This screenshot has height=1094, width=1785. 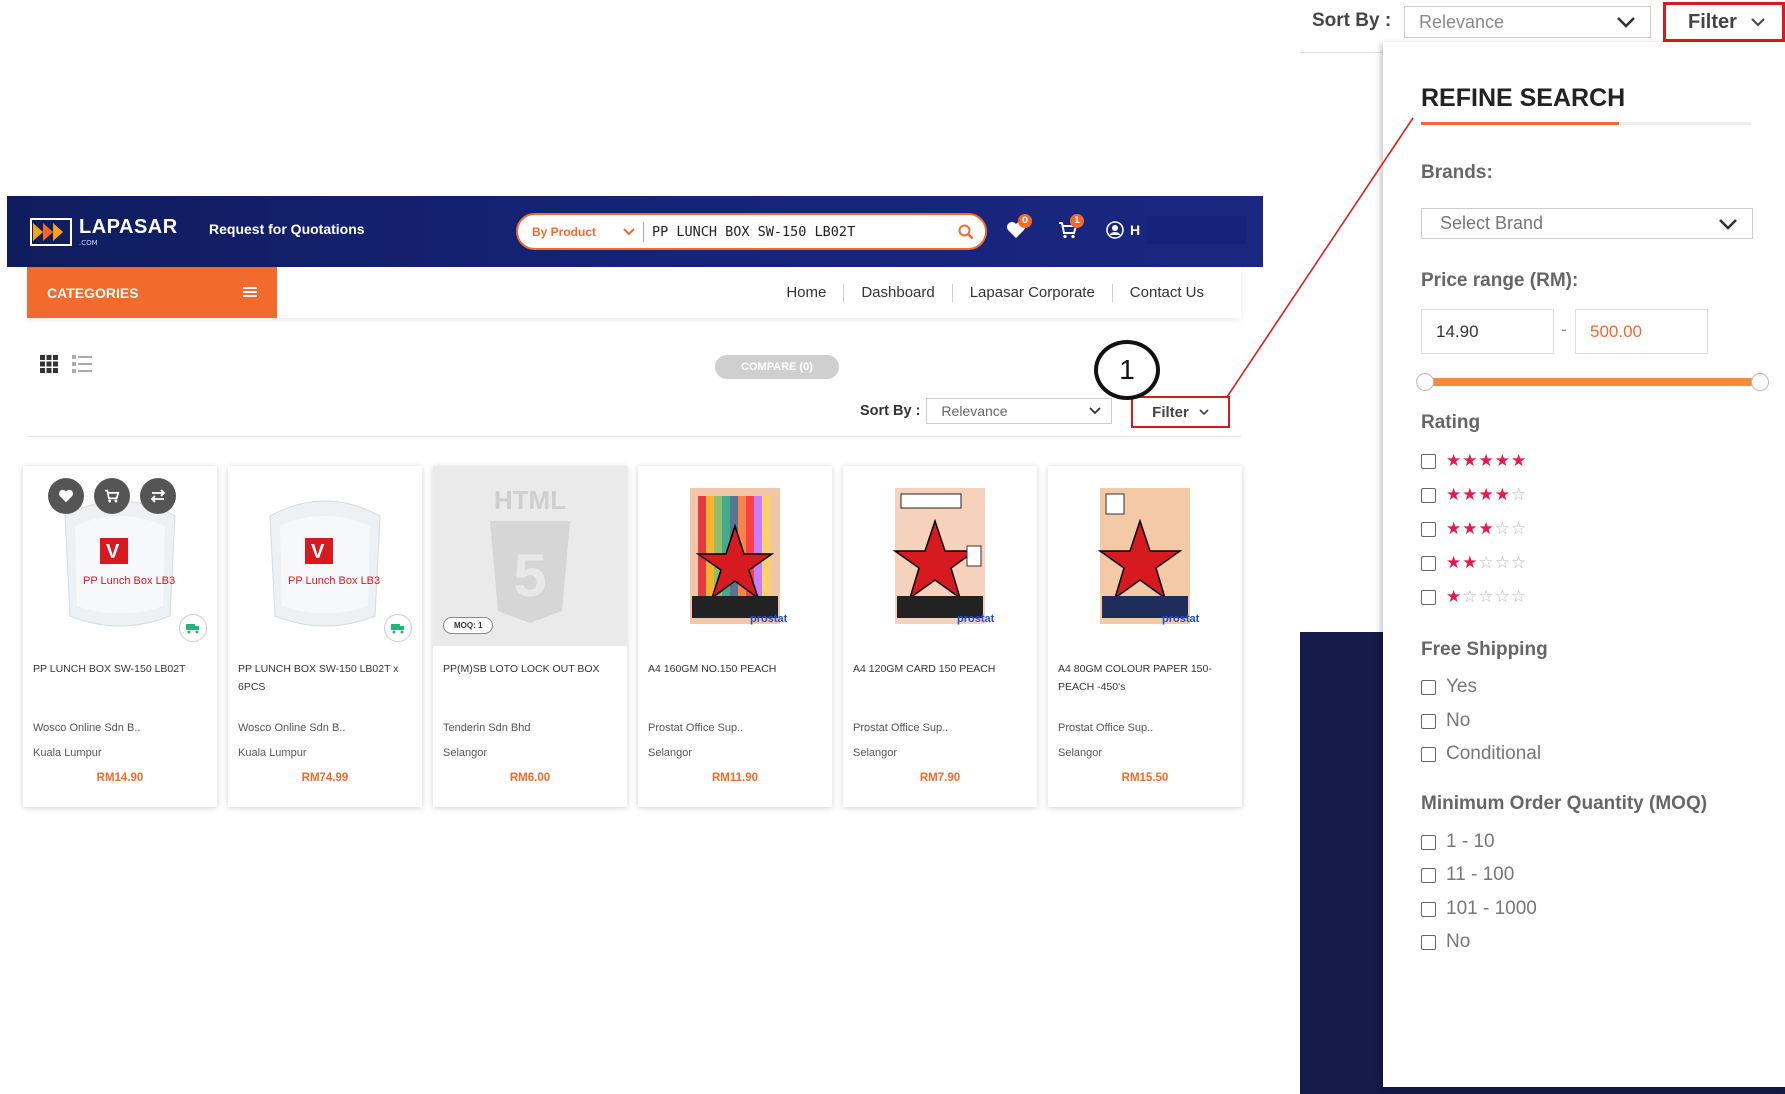 What do you see at coordinates (797, 231) in the screenshot?
I see `search-input` at bounding box center [797, 231].